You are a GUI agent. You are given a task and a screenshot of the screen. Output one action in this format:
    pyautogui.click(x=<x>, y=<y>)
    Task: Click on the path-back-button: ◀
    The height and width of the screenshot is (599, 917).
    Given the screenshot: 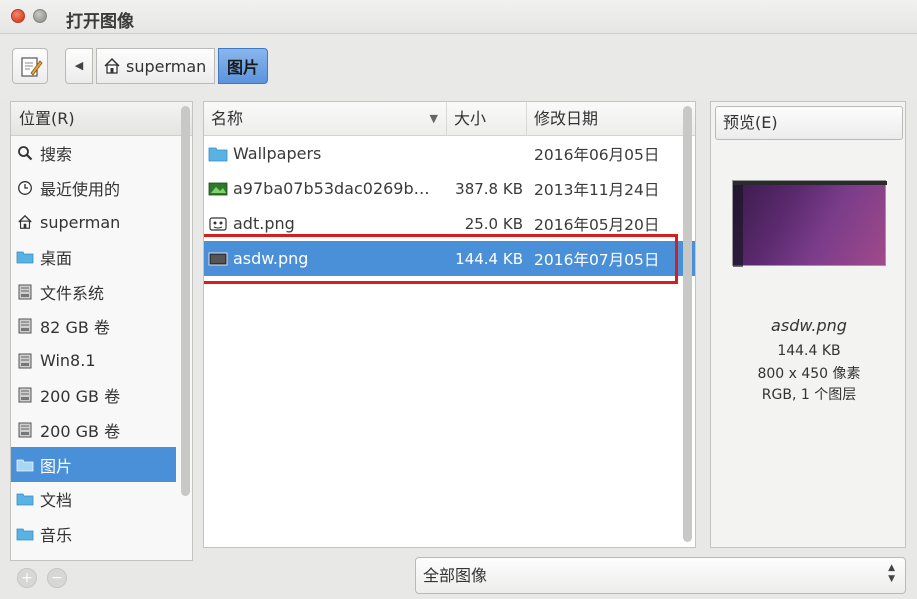 What is the action you would take?
    pyautogui.click(x=79, y=66)
    